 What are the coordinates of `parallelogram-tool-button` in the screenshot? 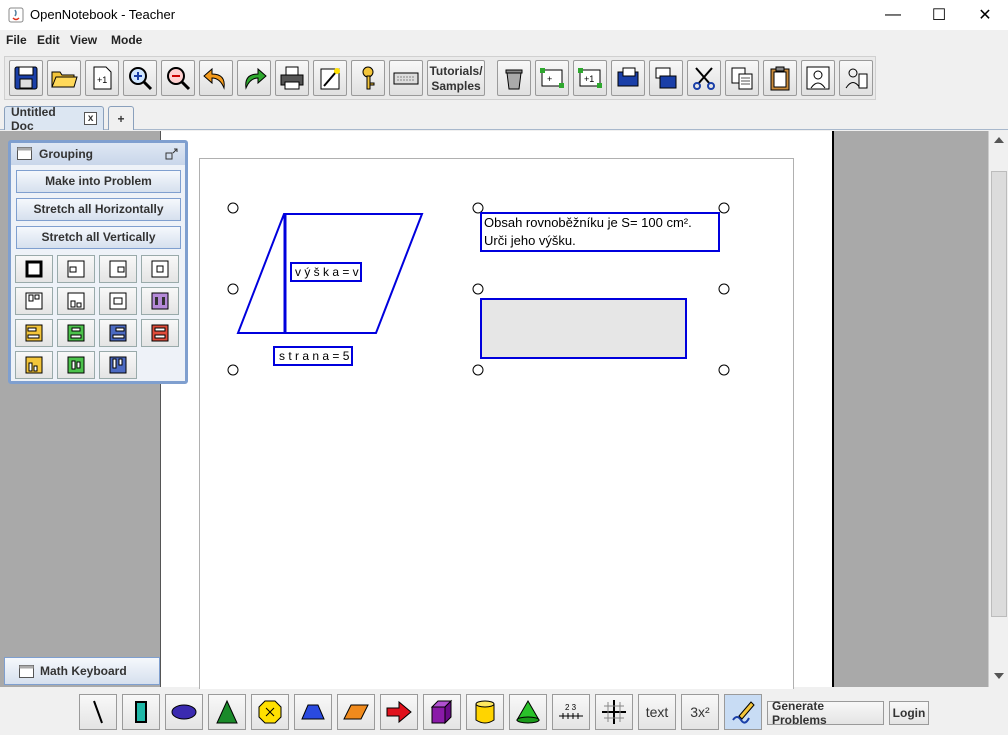 It's located at (356, 712).